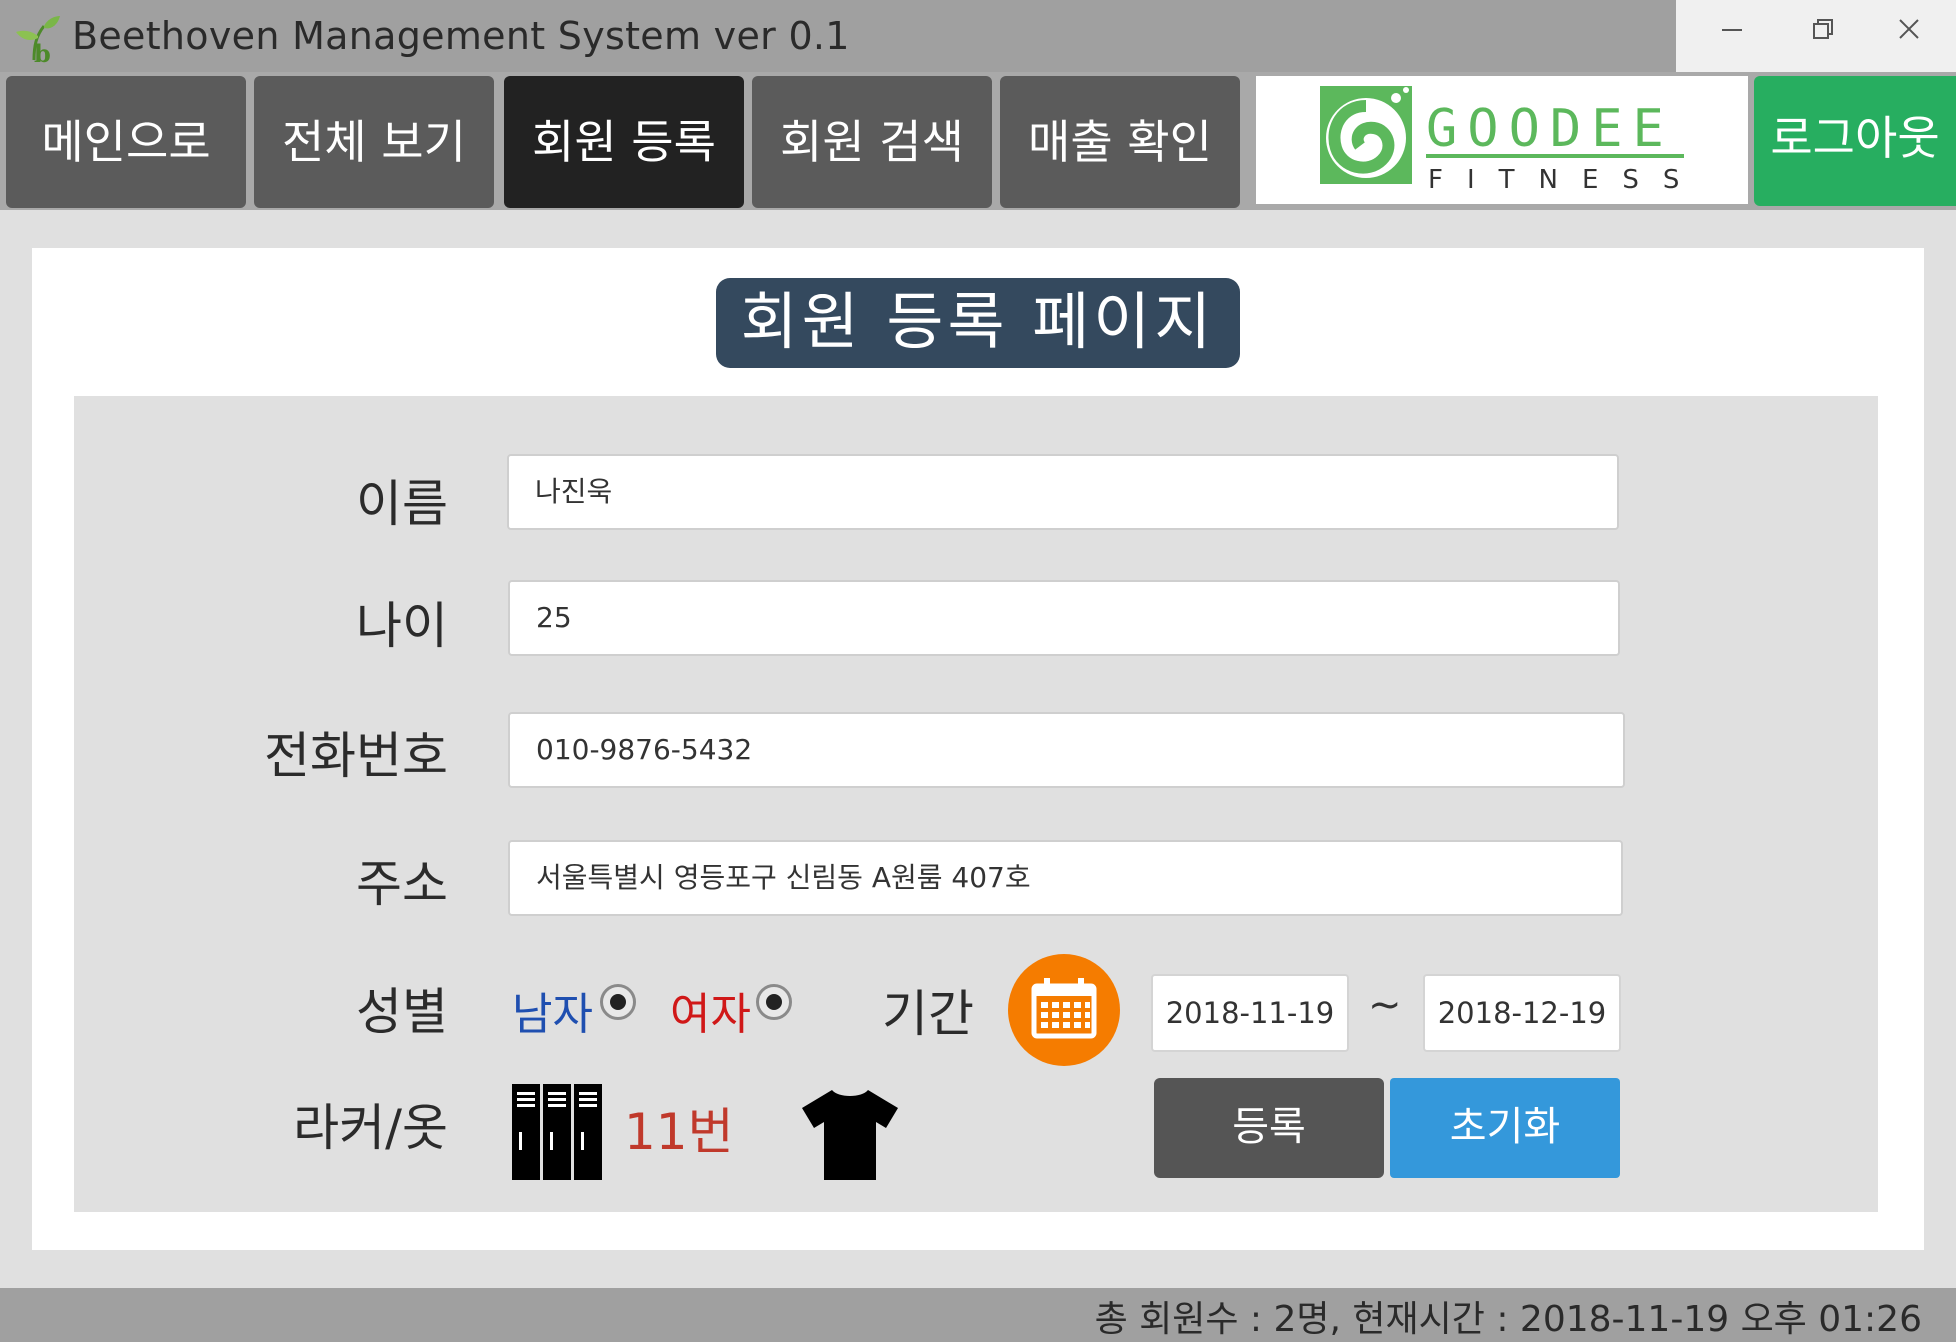  I want to click on status-bar: 총 회원수 : 2명, 현재시간 : 2018-11-19 오후 01:26, so click(978, 1315).